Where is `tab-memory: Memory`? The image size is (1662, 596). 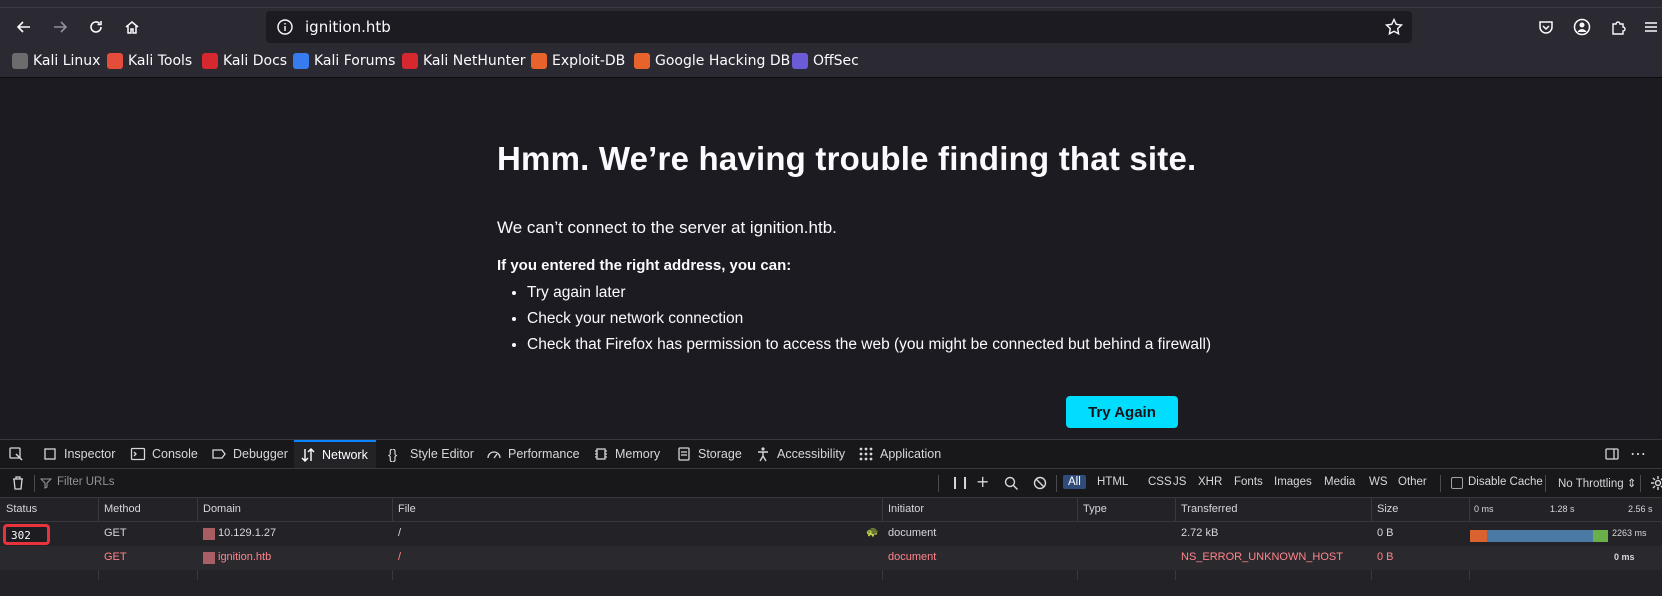
tab-memory: Memory is located at coordinates (626, 454).